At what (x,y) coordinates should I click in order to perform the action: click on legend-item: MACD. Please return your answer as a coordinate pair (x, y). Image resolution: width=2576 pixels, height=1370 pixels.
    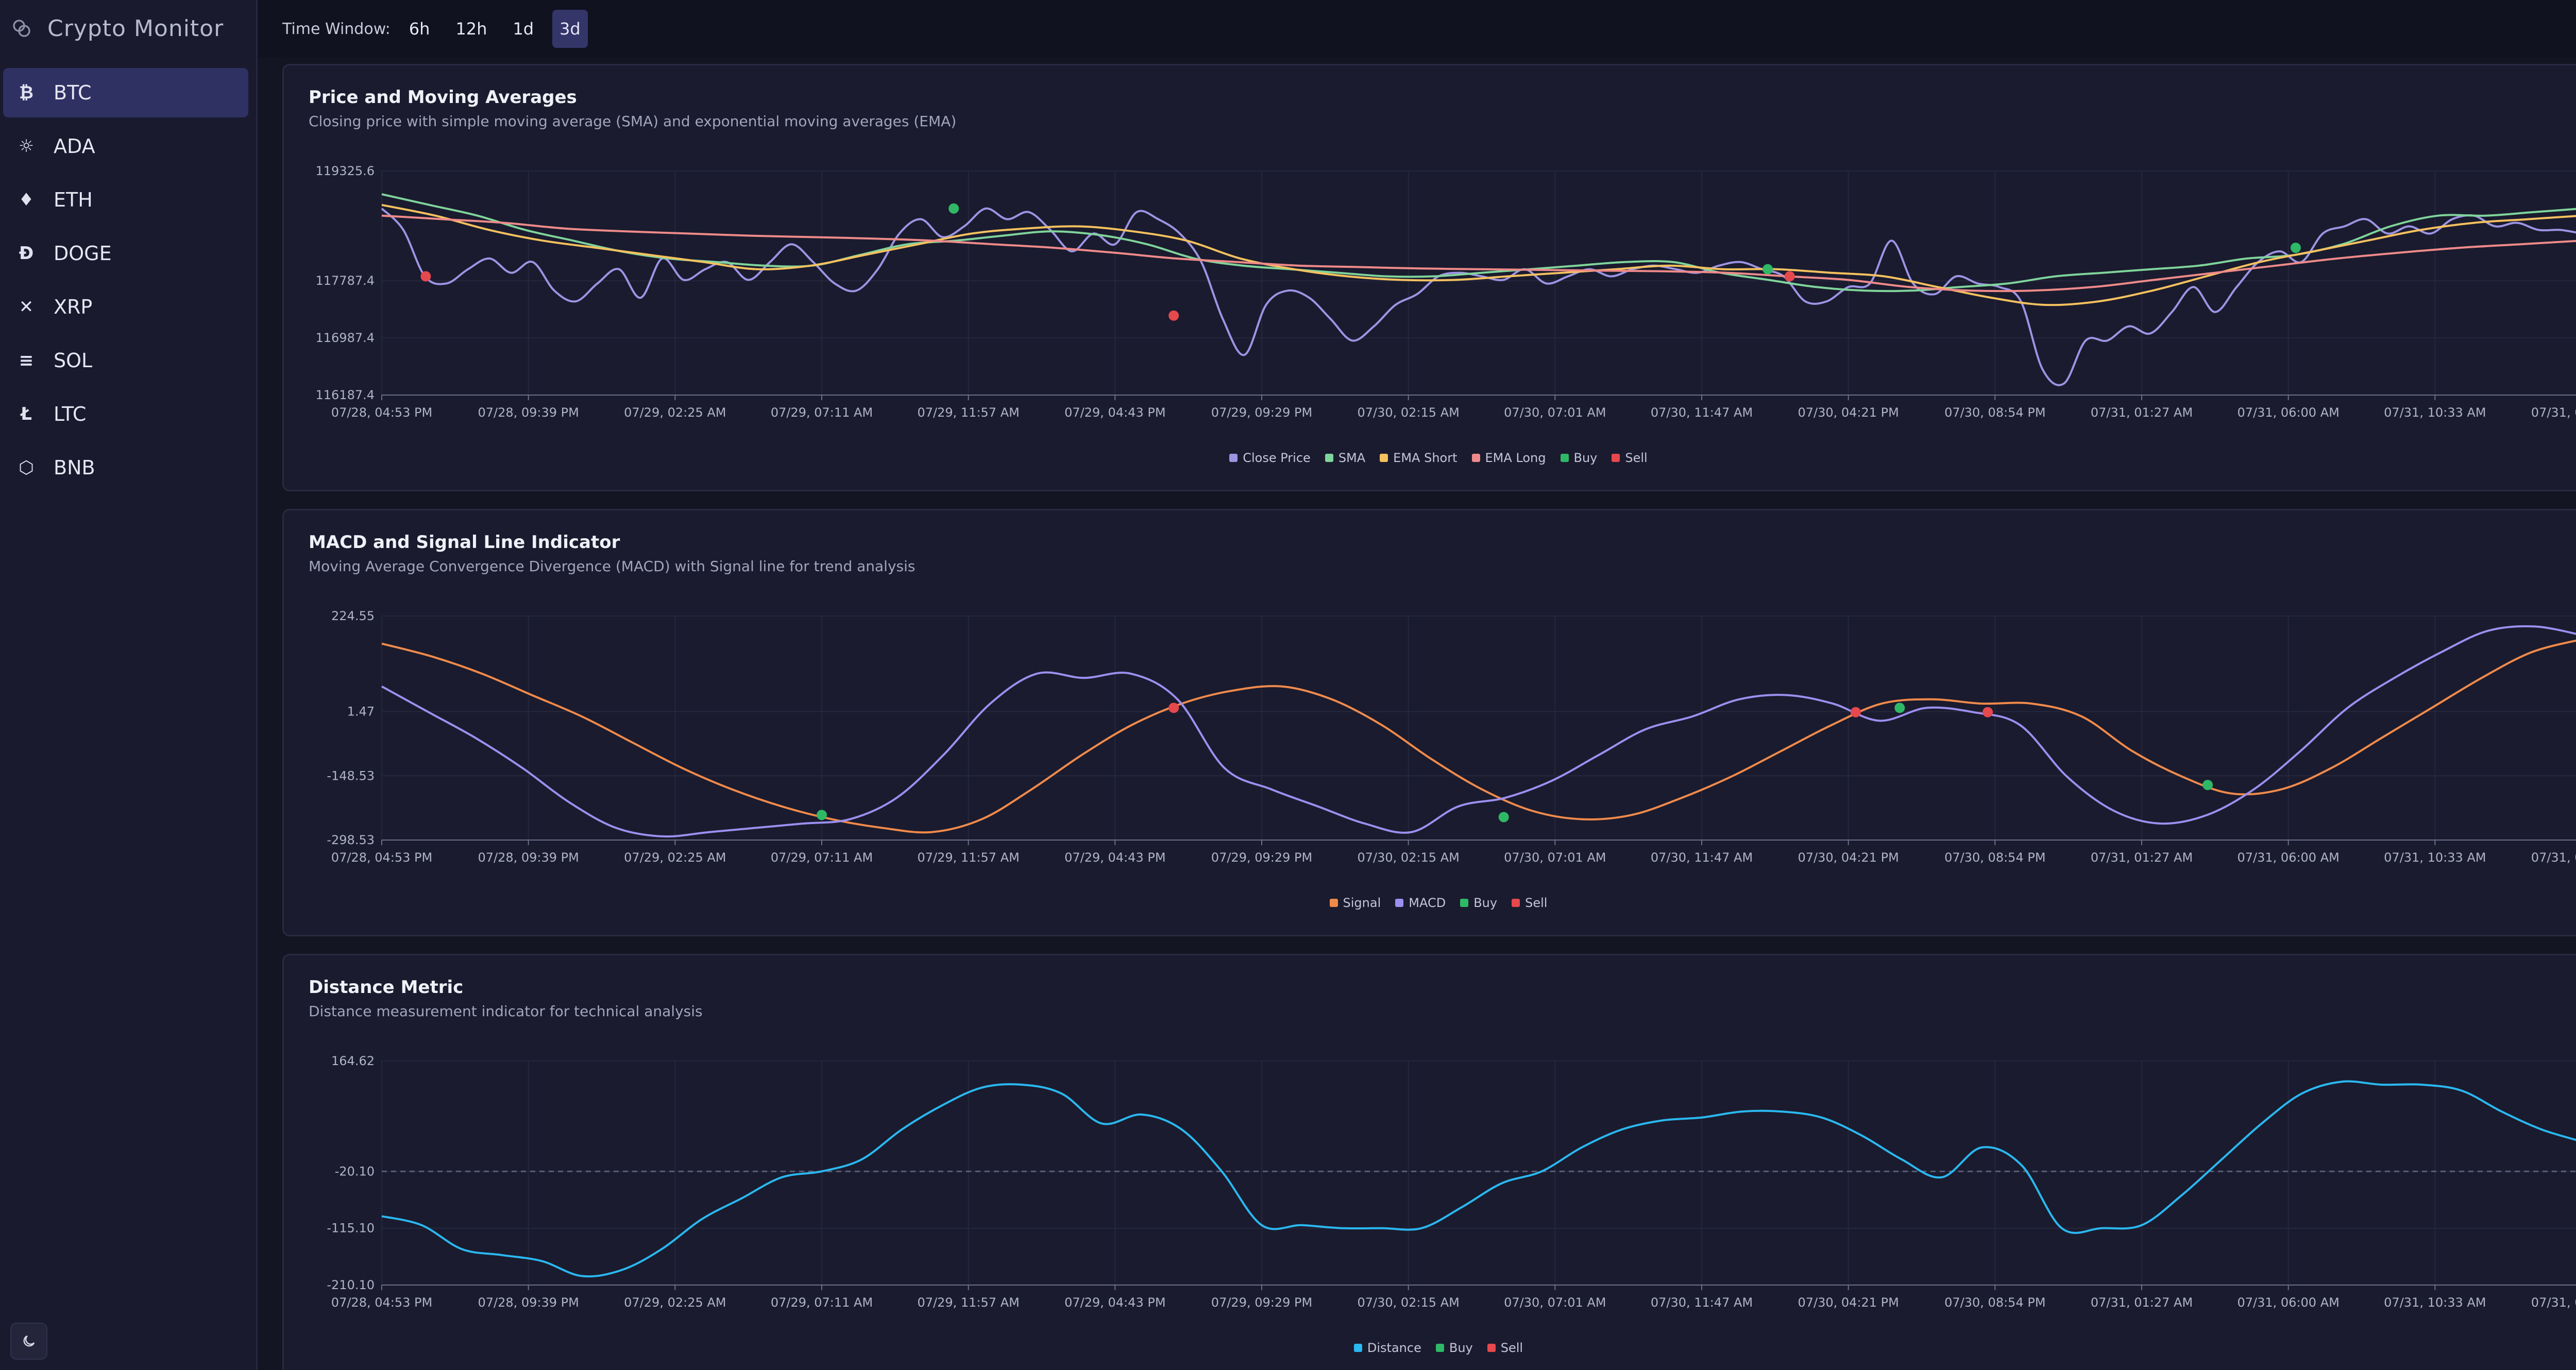
    Looking at the image, I should click on (1420, 903).